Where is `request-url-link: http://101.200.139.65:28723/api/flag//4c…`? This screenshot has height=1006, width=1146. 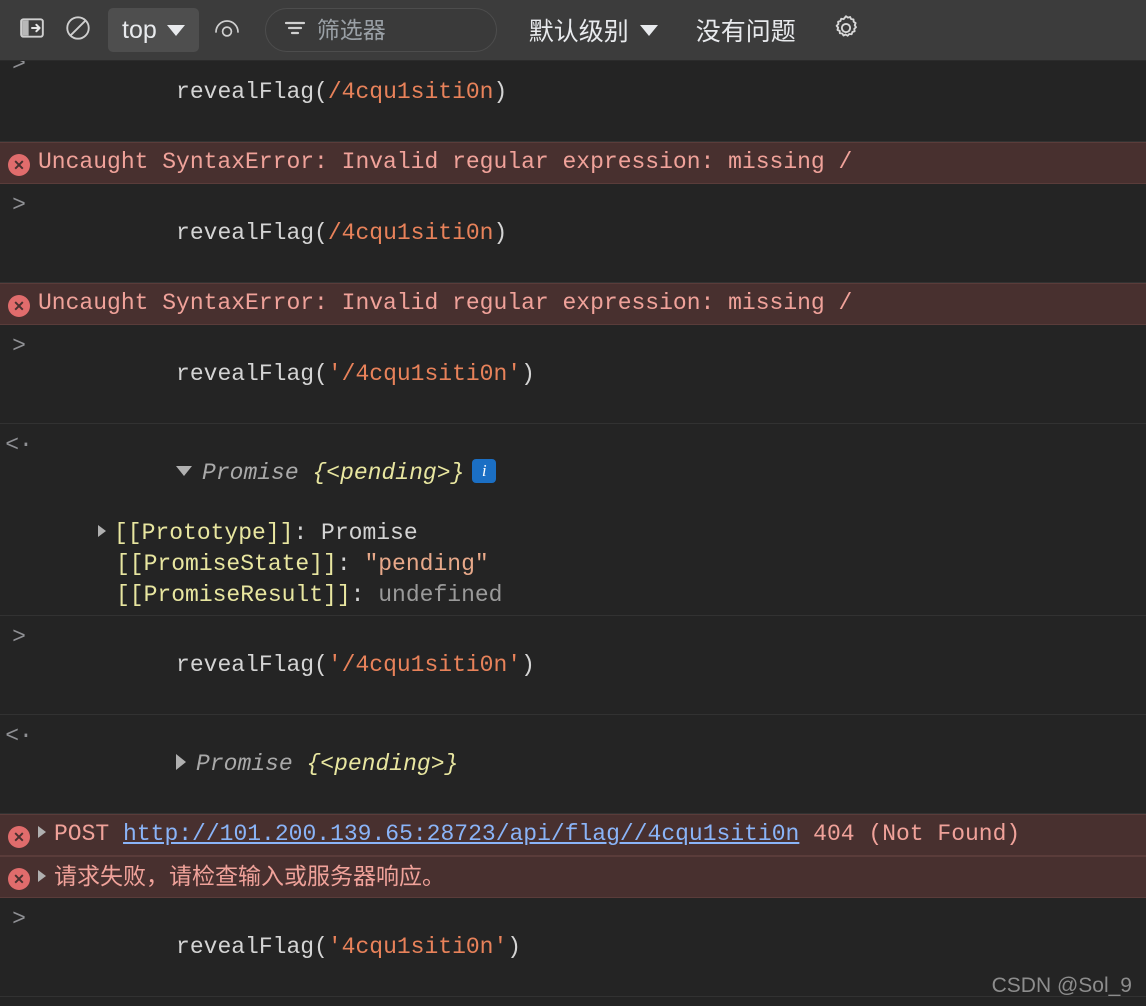 request-url-link: http://101.200.139.65:28723/api/flag//4c… is located at coordinates (461, 834).